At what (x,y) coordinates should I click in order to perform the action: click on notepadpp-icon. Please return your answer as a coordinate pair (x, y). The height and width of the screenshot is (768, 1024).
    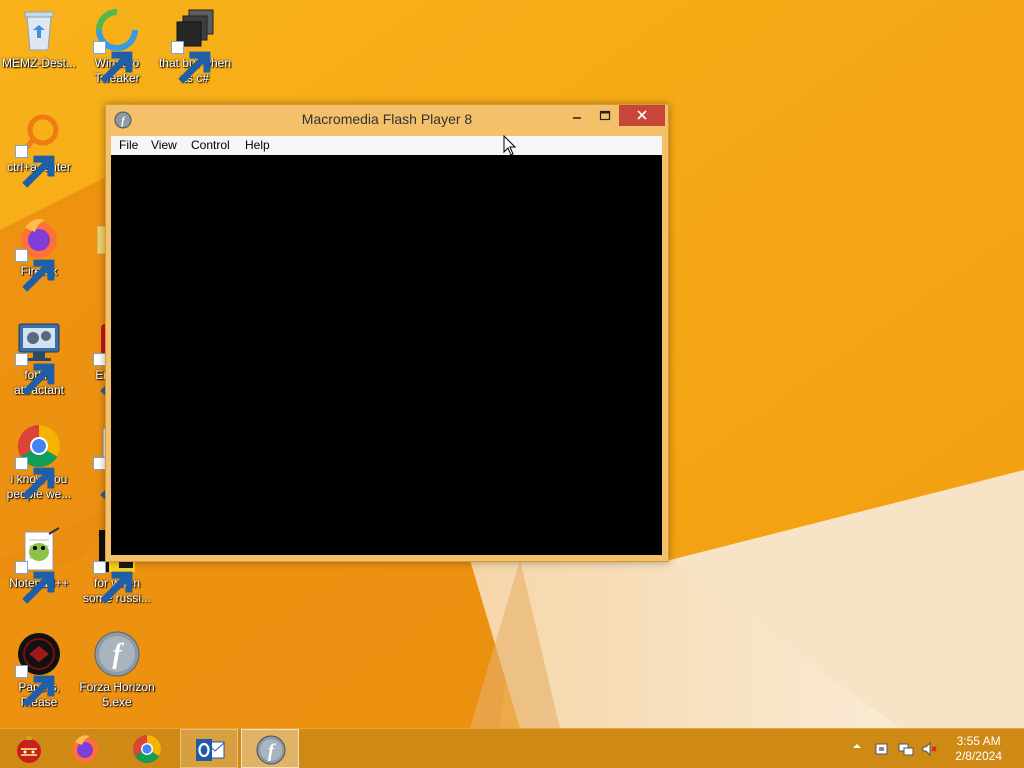
    Looking at the image, I should click on (39, 565).